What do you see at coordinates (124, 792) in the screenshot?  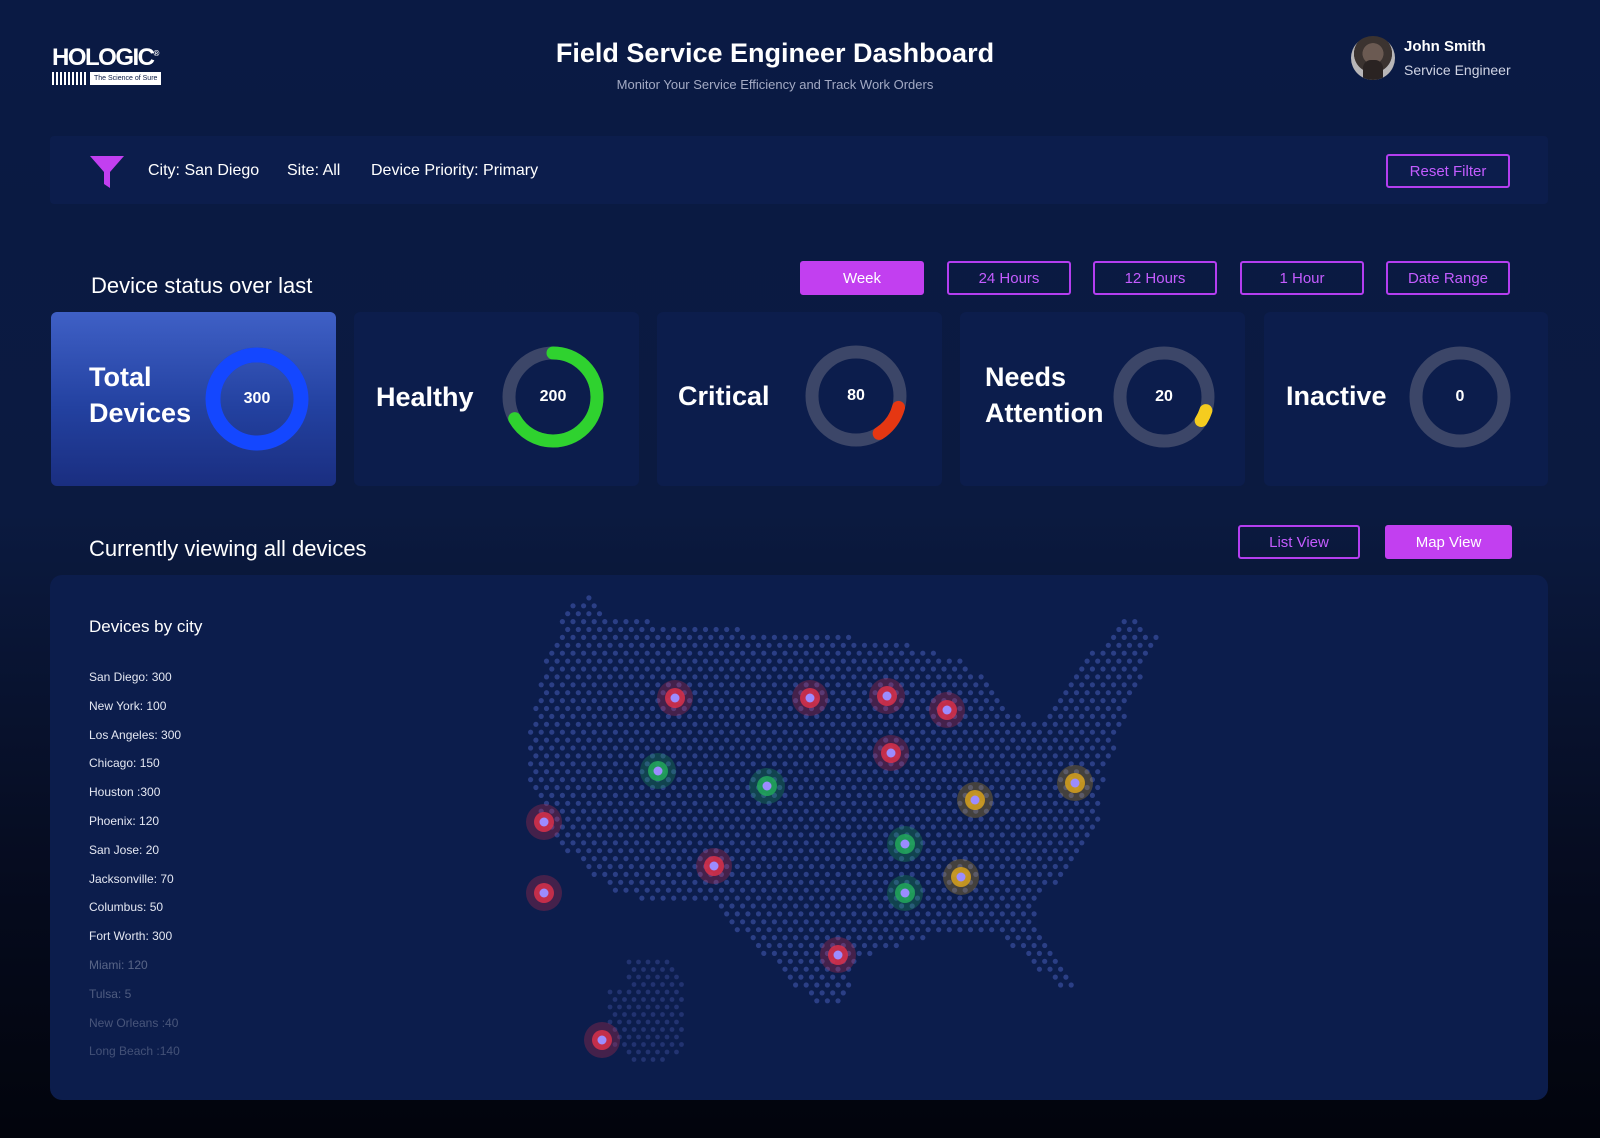 I see `city-list-item: Houston :300` at bounding box center [124, 792].